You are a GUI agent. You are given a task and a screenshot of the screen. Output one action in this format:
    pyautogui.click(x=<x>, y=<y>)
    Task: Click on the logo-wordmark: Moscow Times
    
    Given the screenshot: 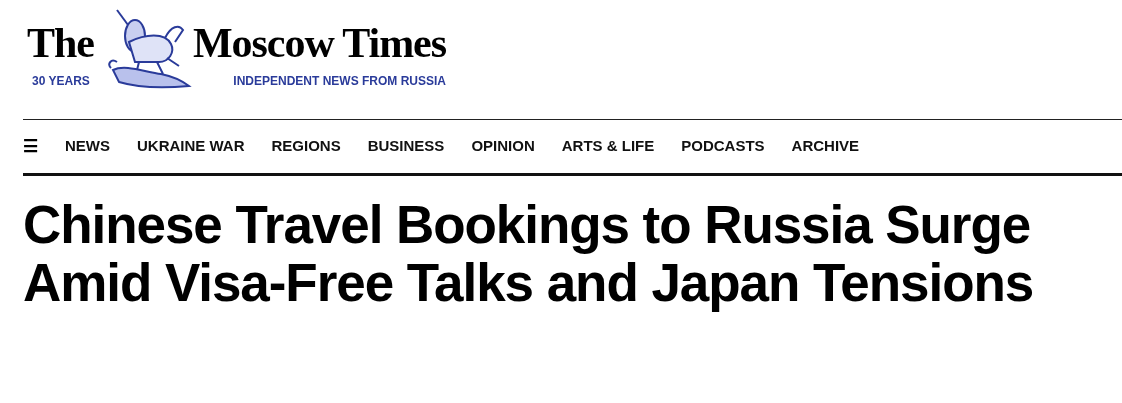 What is the action you would take?
    pyautogui.click(x=319, y=43)
    